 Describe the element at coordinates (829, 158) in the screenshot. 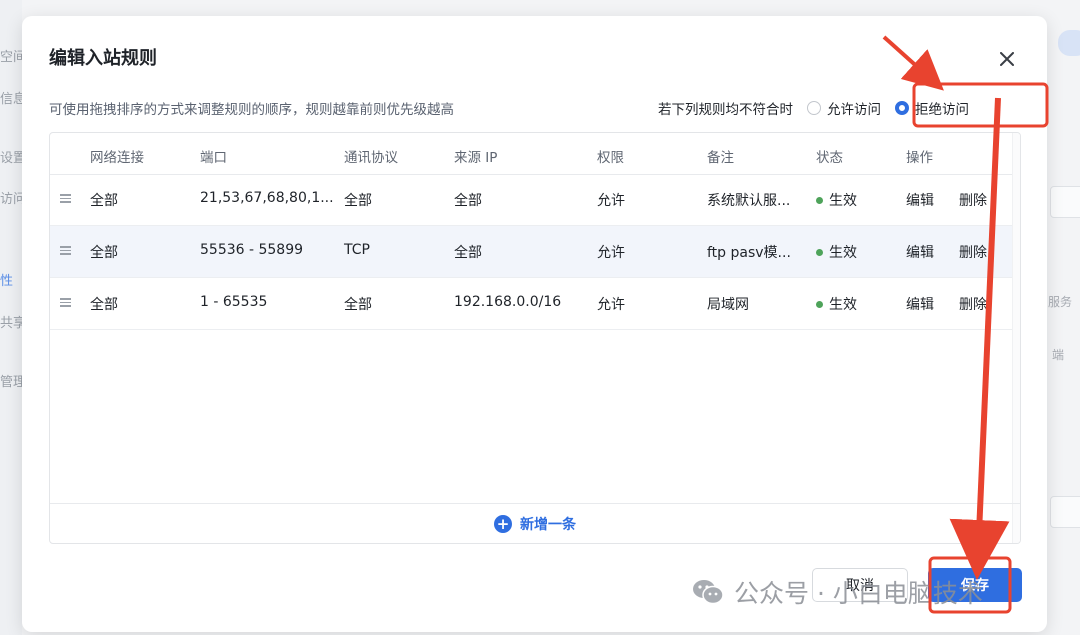

I see `column-header: 状态` at that location.